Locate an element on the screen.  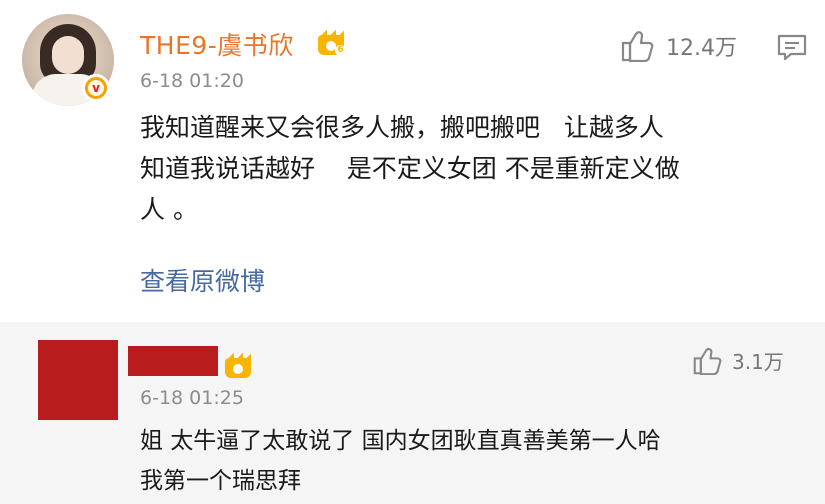
post-time: 6-18 01:20 is located at coordinates (192, 81).